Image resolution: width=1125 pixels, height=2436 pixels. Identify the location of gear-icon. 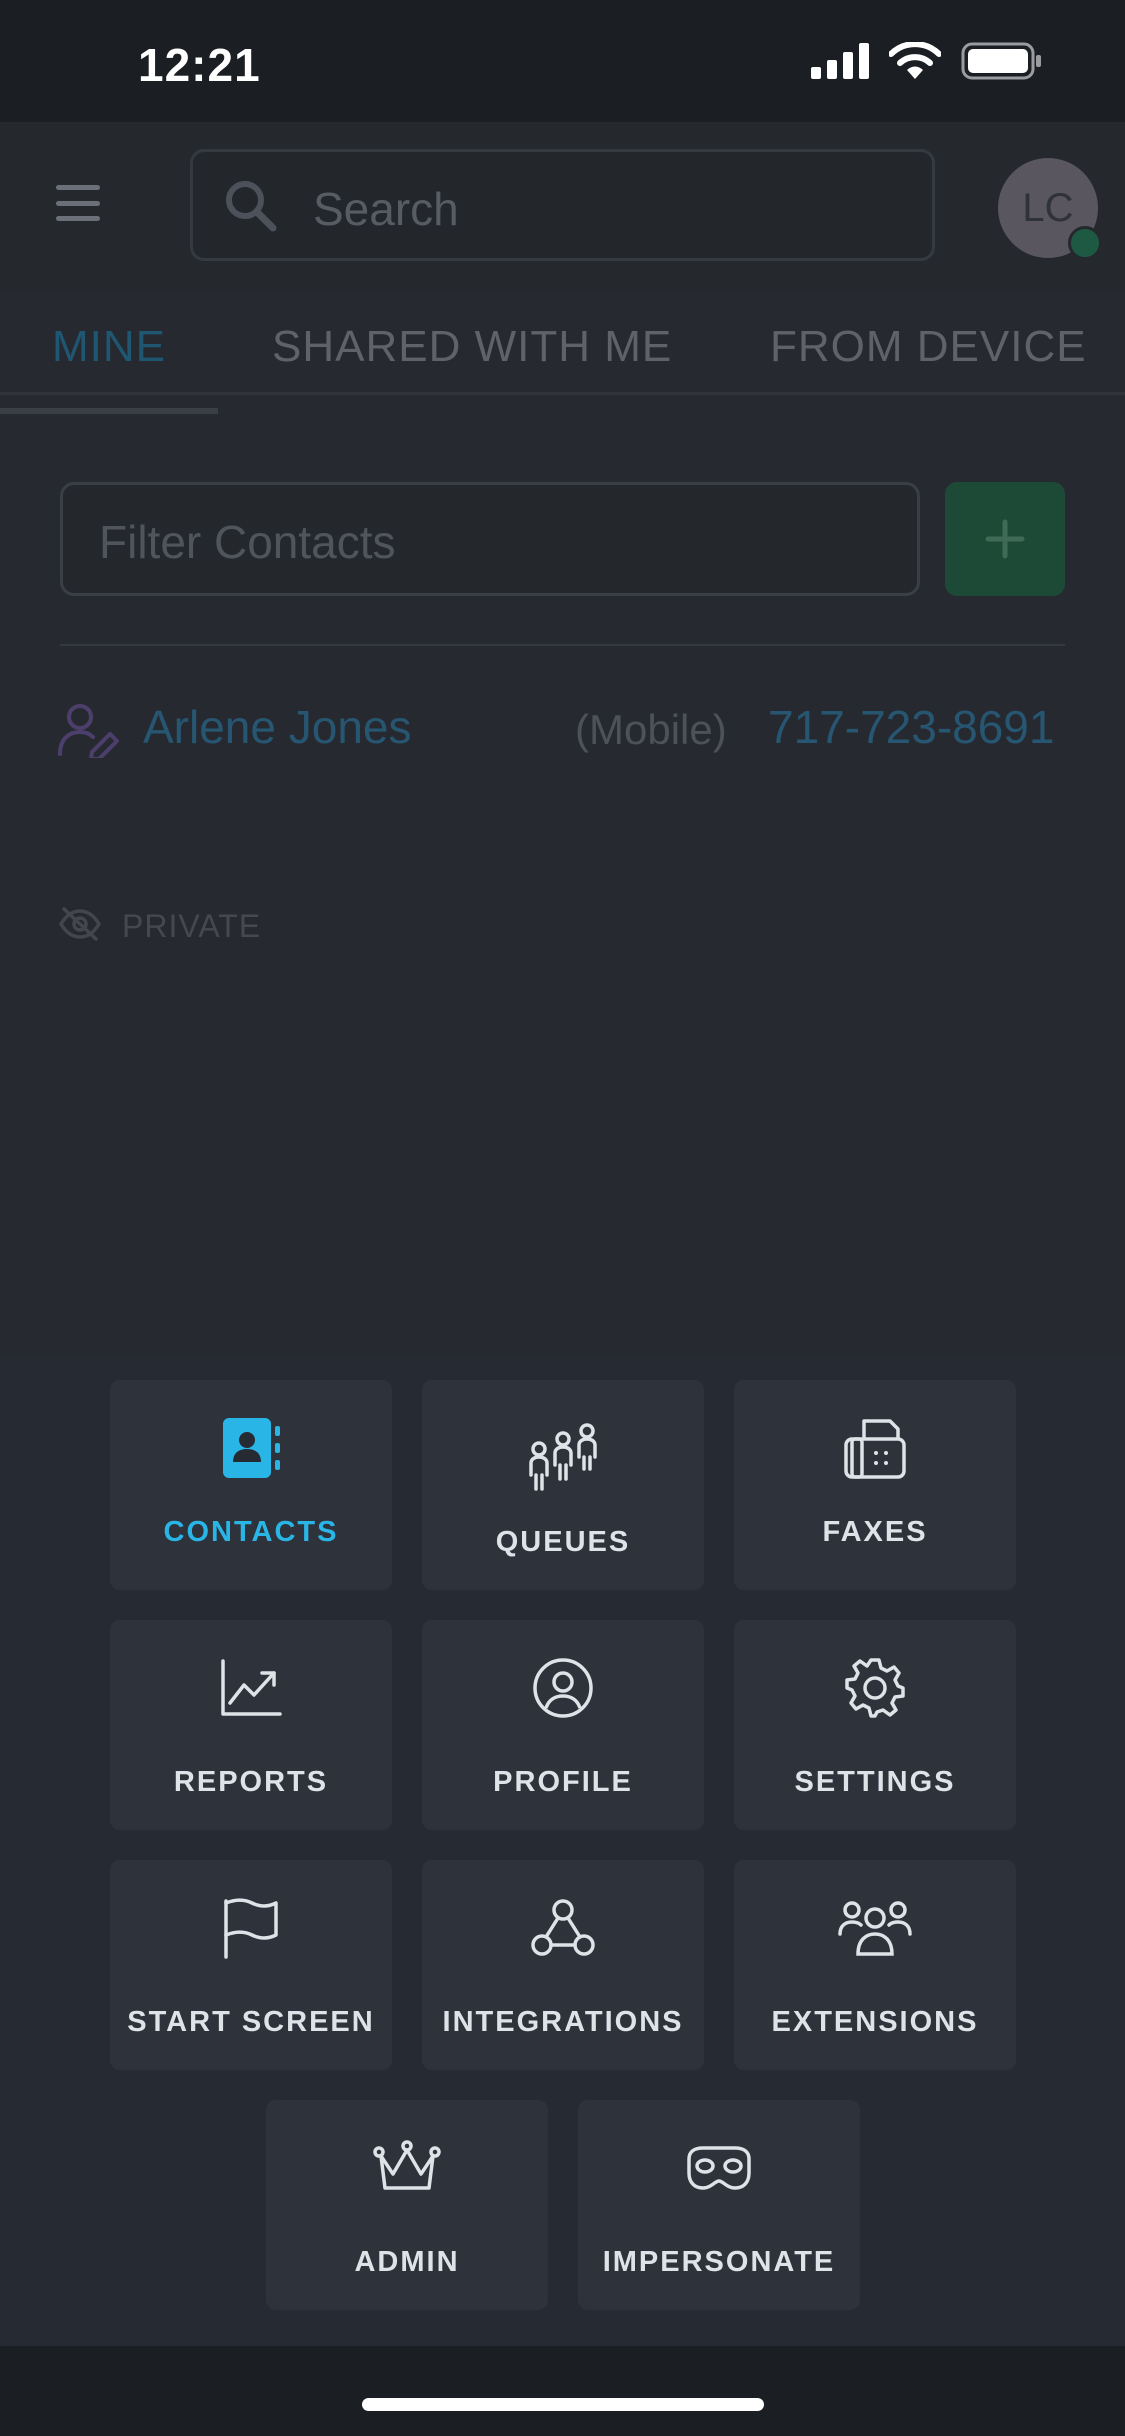
(875, 1688).